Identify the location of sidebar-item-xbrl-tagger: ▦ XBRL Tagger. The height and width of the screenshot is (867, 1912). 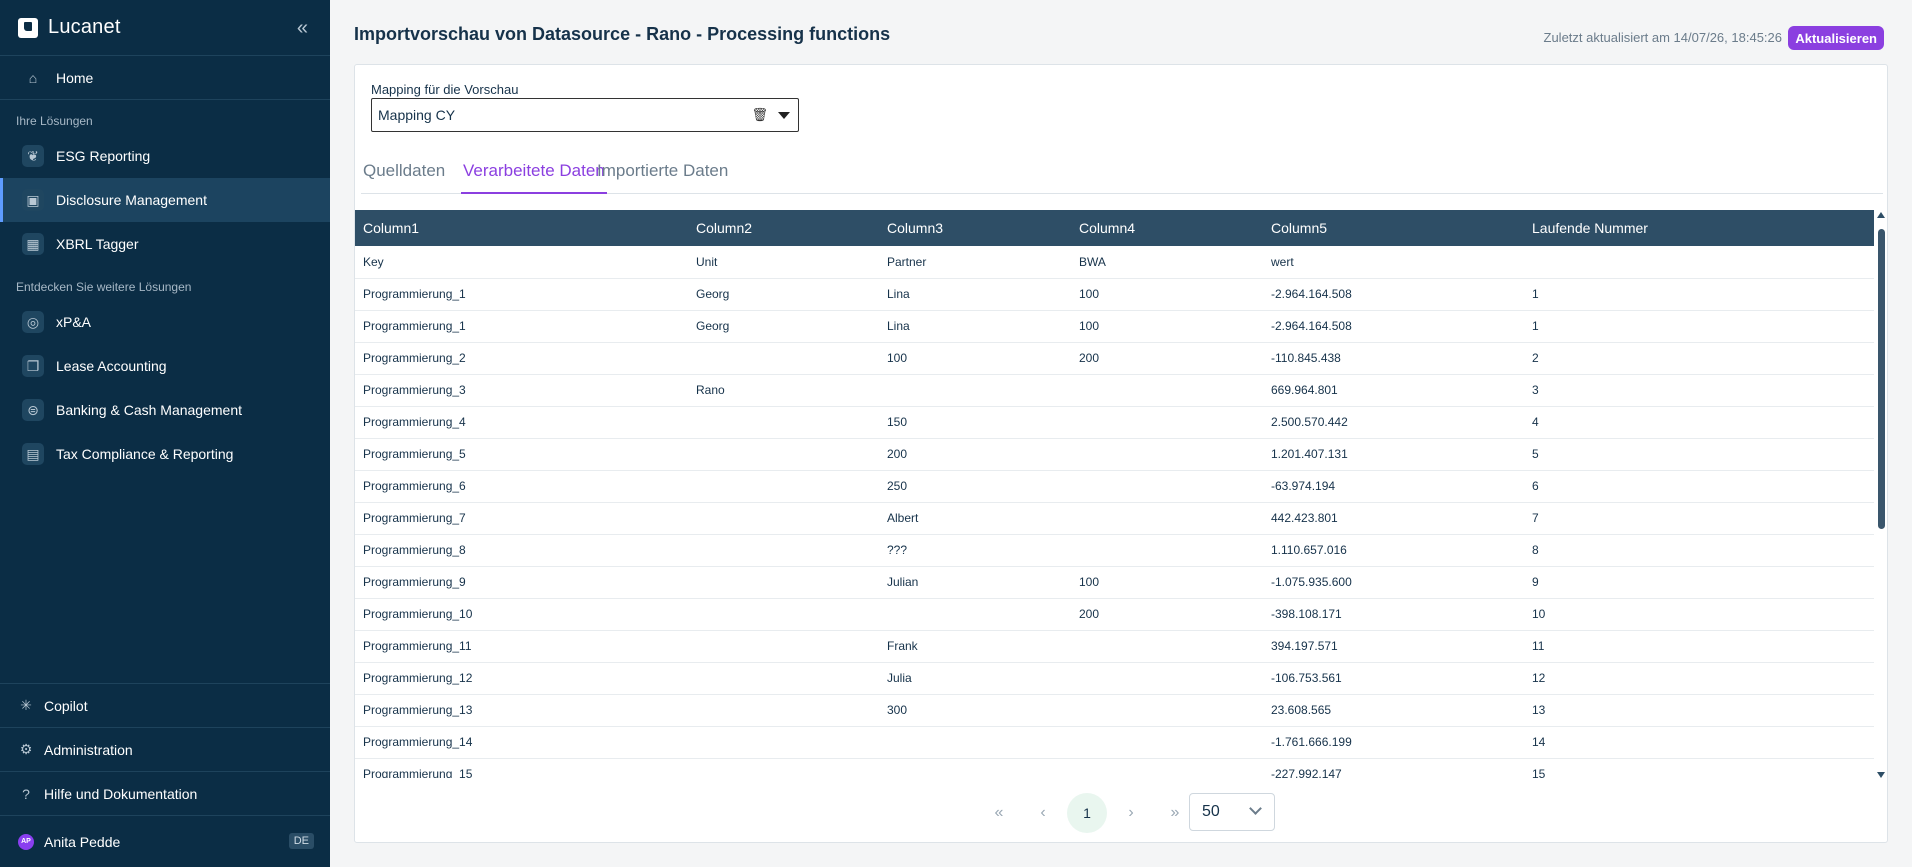
(165, 244).